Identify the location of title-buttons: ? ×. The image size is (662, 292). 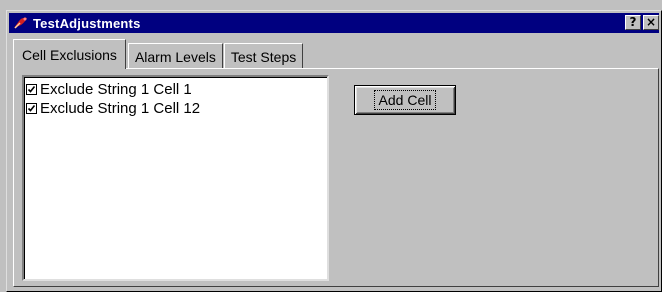
(642, 22).